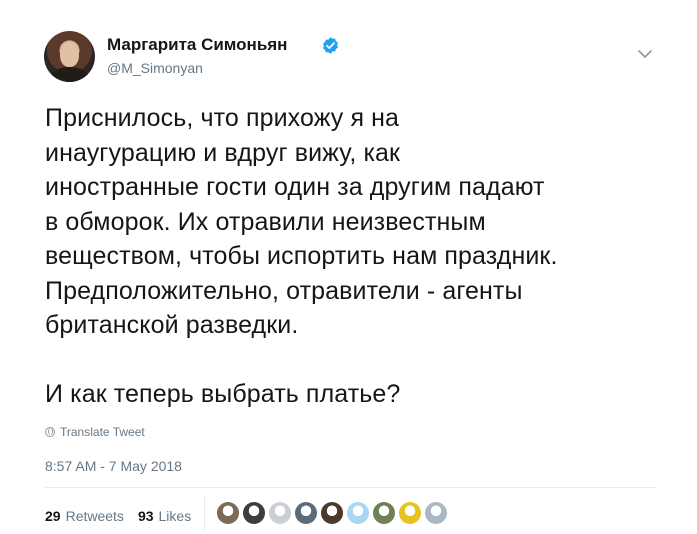 Image resolution: width=697 pixels, height=534 pixels. What do you see at coordinates (69, 74) in the screenshot?
I see `avatar-body` at bounding box center [69, 74].